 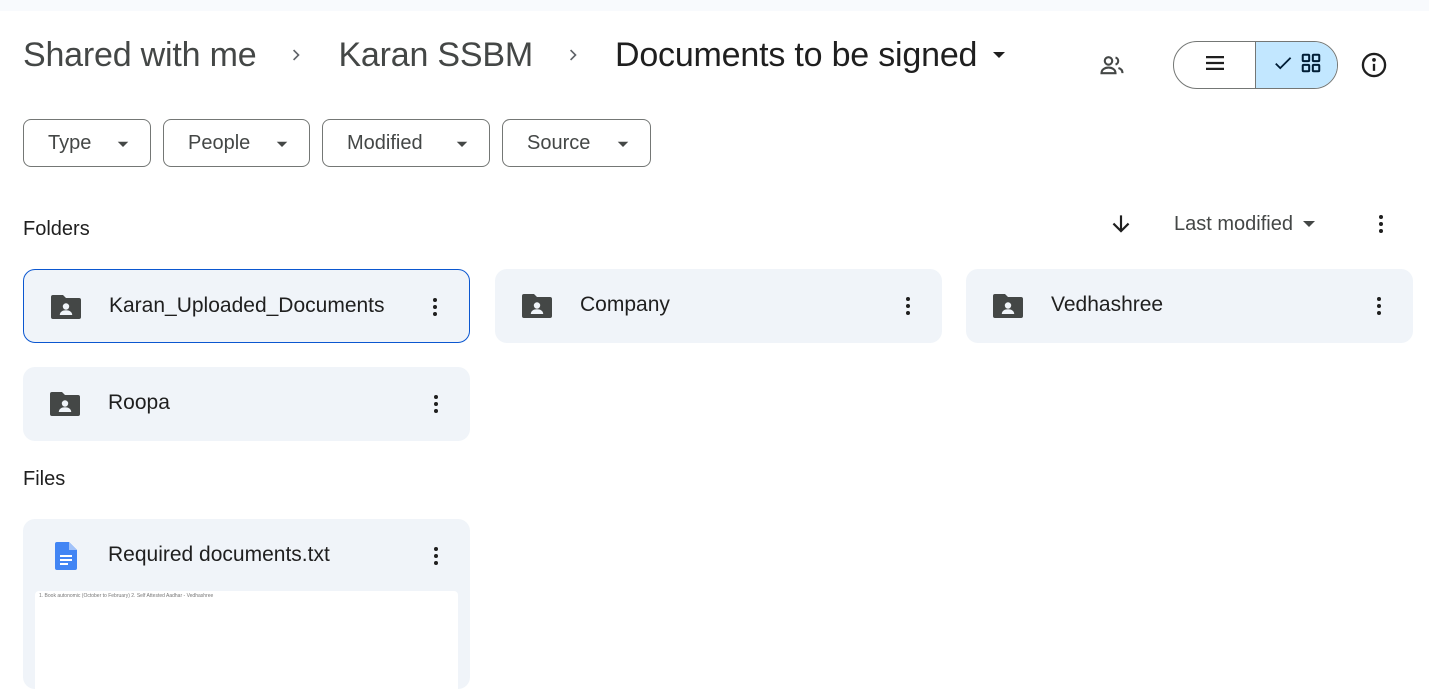 What do you see at coordinates (56, 229) in the screenshot?
I see `folders-heading: Folders` at bounding box center [56, 229].